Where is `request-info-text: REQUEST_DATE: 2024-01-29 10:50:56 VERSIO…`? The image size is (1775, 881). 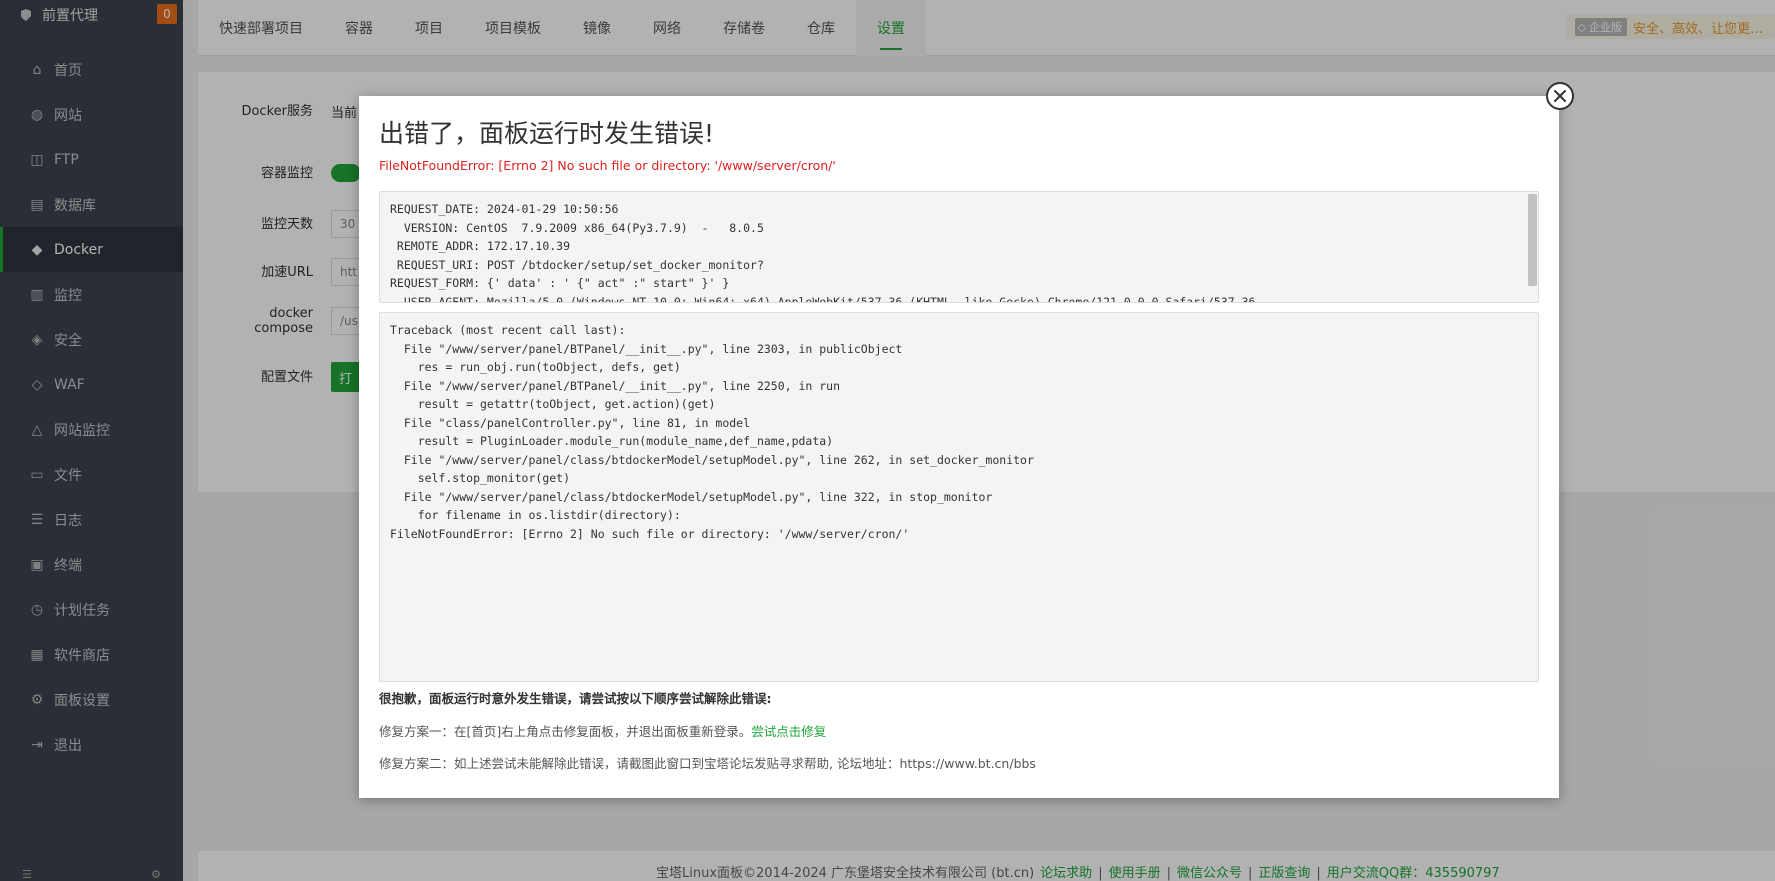
request-info-text: REQUEST_DATE: 2024-01-29 10:50:56 VERSIO… is located at coordinates (823, 252).